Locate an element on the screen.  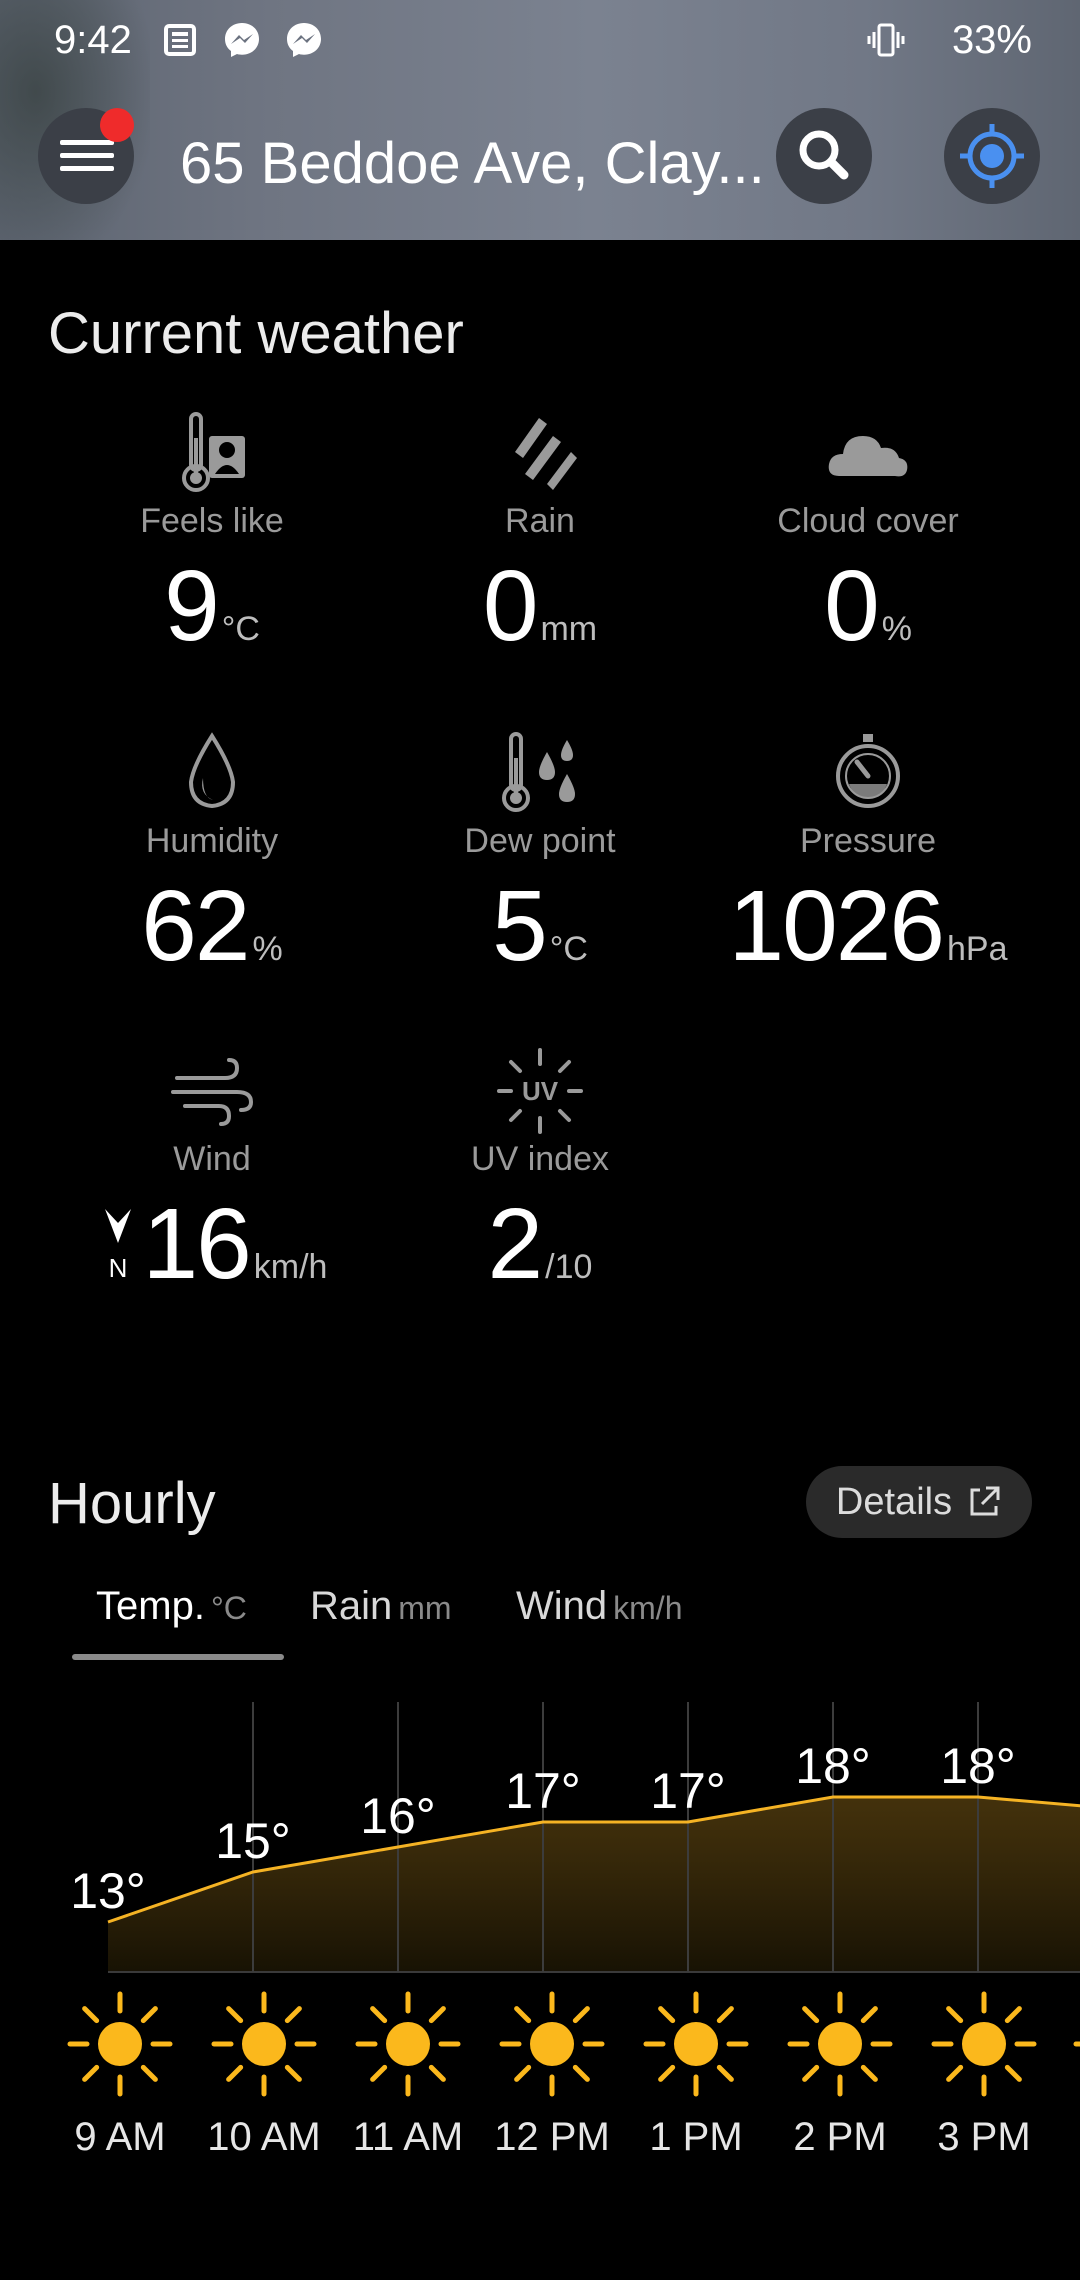
hour-label: 2 PM is located at coordinates (839, 2137).